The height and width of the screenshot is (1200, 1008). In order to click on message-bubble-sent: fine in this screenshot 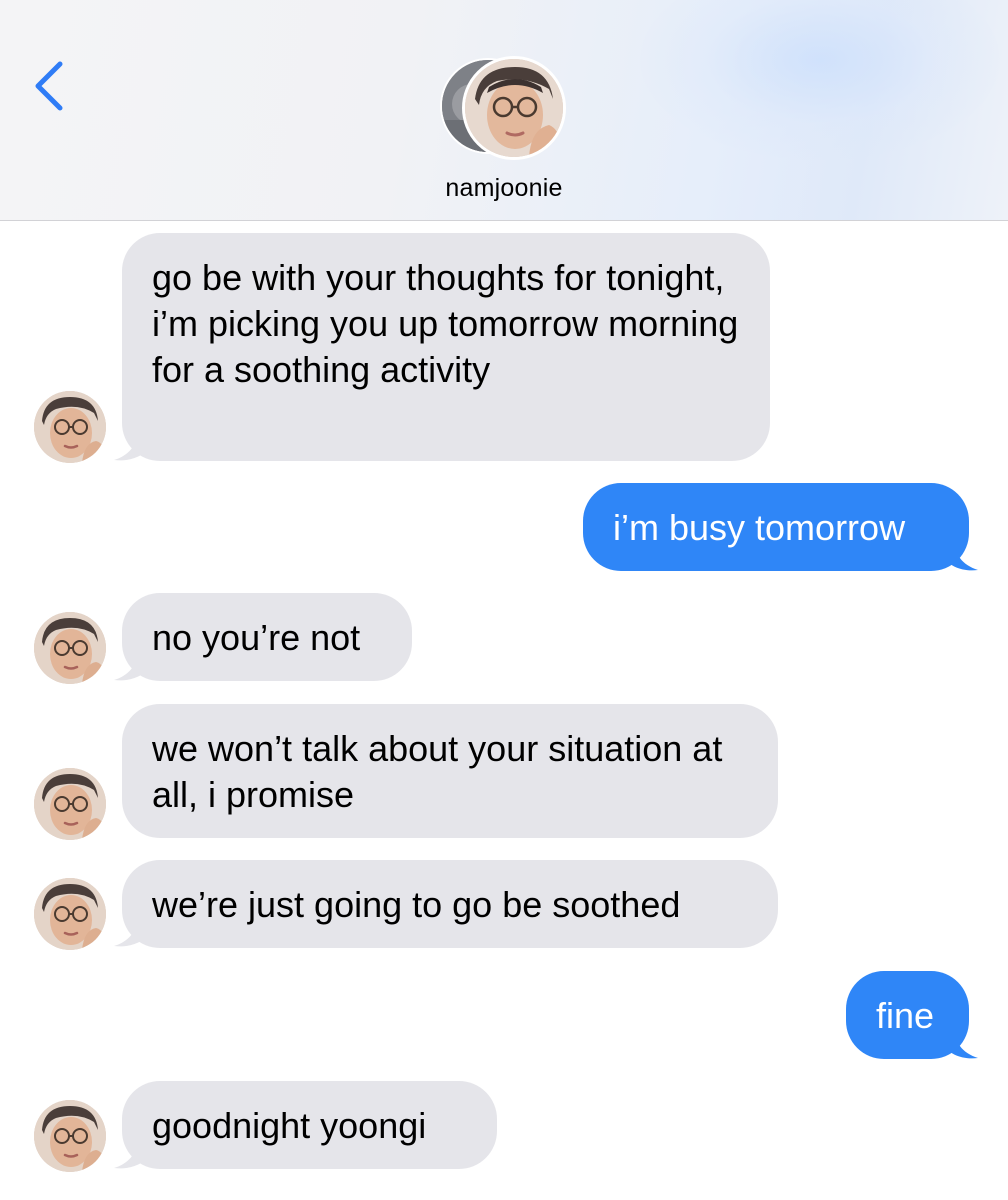, I will do `click(907, 1015)`.